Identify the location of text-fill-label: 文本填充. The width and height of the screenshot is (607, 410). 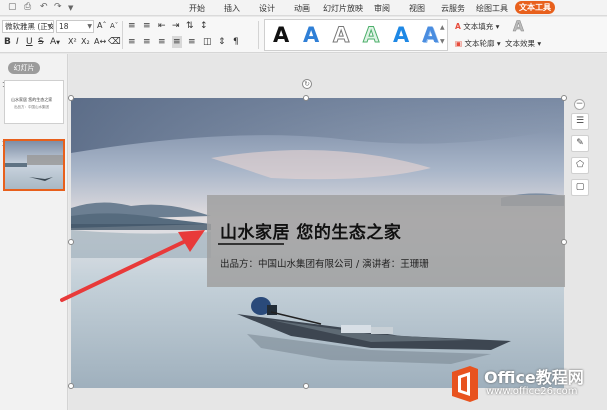
(478, 26).